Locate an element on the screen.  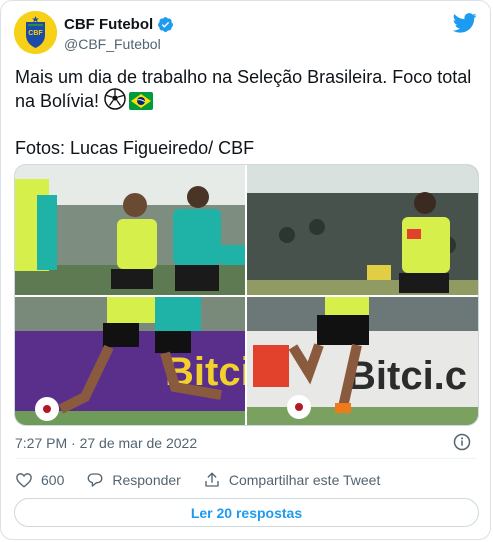
training-photo-3-image: Bitci is located at coordinates (130, 361).